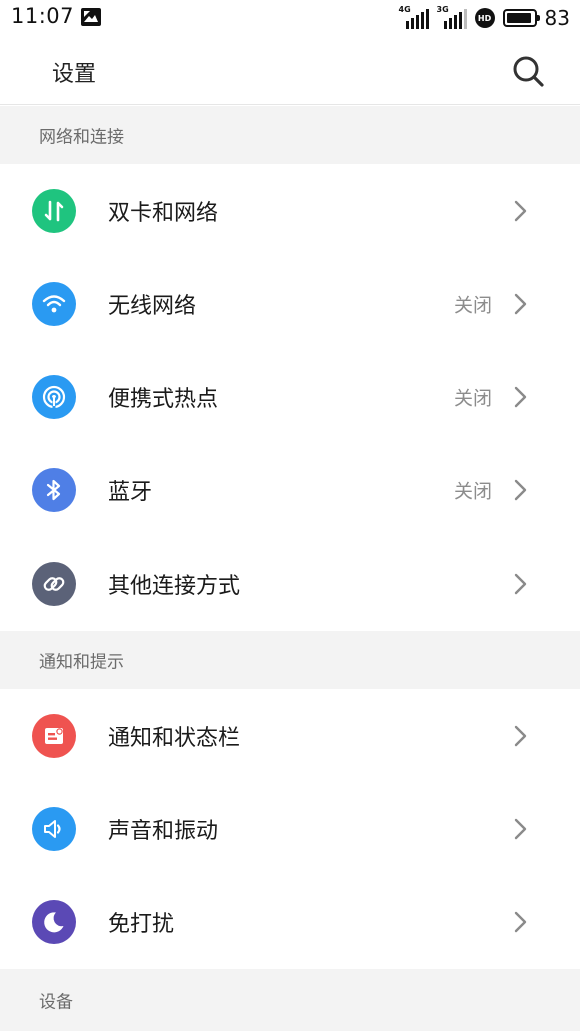  What do you see at coordinates (290, 489) in the screenshot?
I see `settings-item-bluetooth: 蓝牙 关闭` at bounding box center [290, 489].